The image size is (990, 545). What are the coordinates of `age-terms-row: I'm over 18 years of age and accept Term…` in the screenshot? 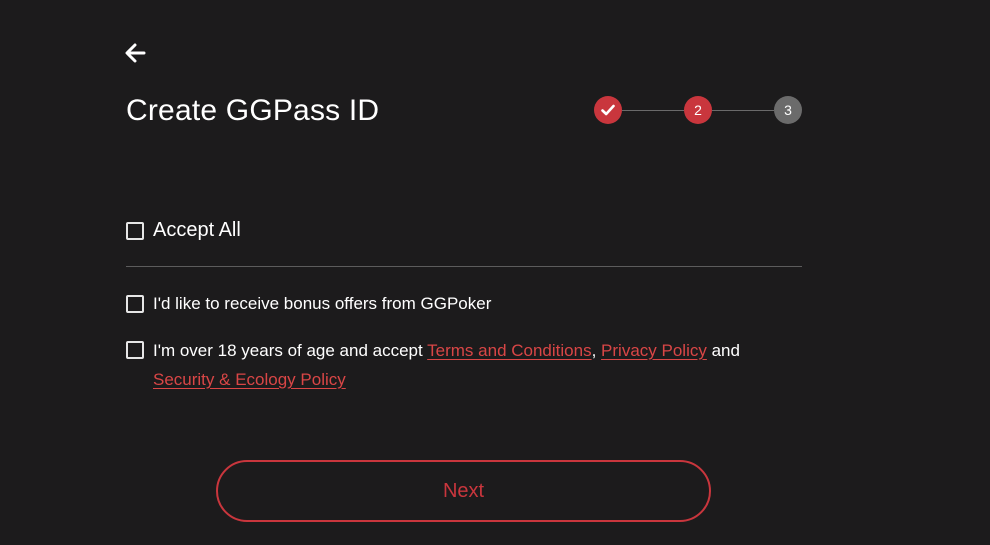 It's located at (464, 366).